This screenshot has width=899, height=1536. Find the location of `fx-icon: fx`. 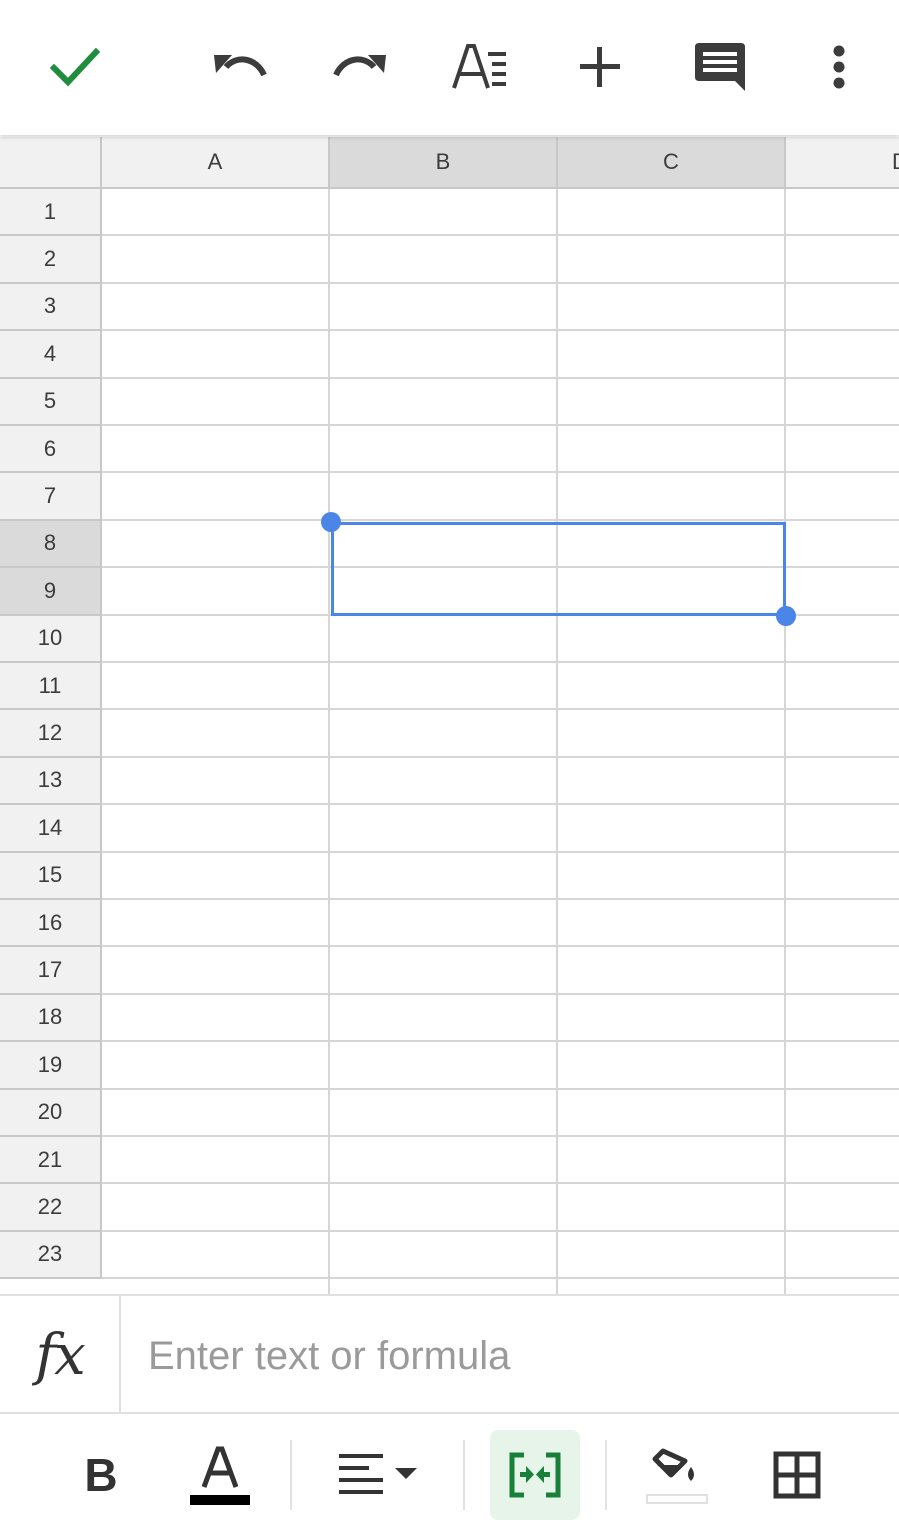

fx-icon: fx is located at coordinates (60, 1355).